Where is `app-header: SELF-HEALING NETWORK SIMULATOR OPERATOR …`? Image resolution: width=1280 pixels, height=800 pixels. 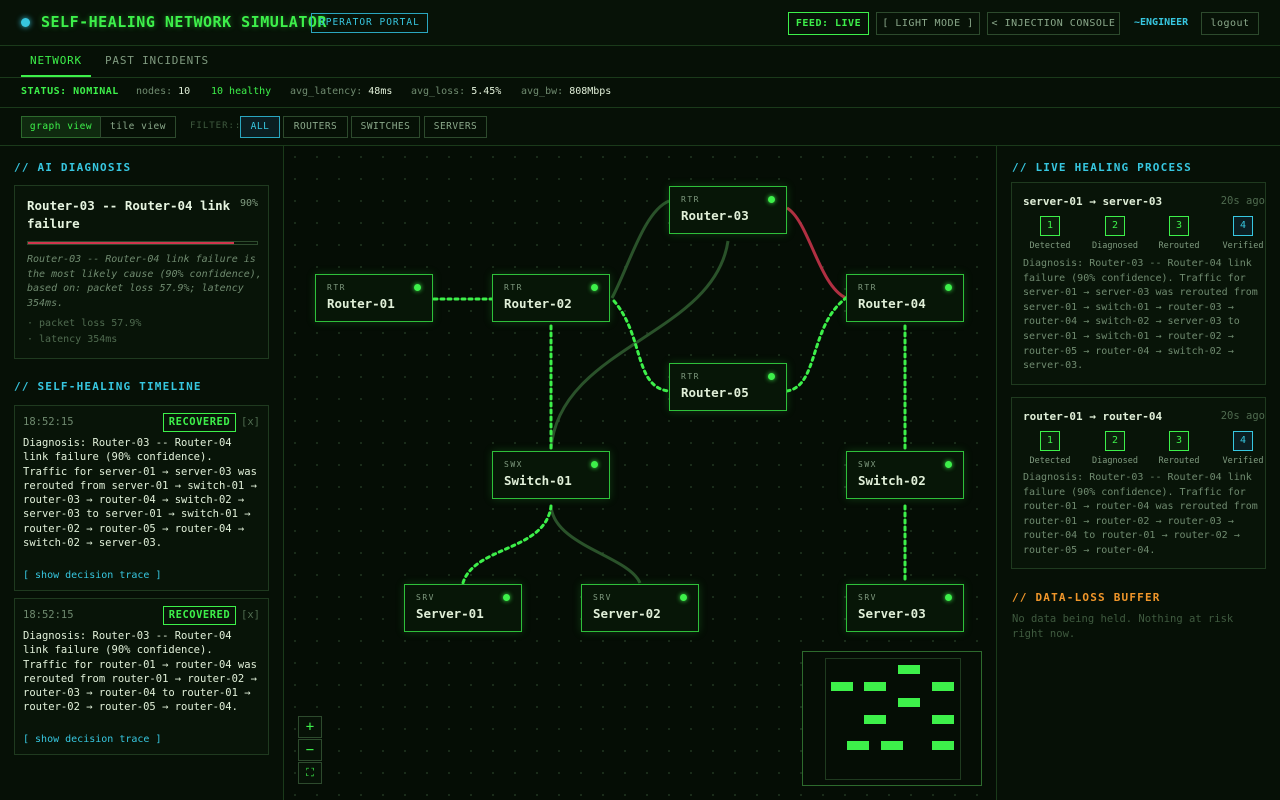
app-header: SELF-HEALING NETWORK SIMULATOR OPERATOR … is located at coordinates (640, 23).